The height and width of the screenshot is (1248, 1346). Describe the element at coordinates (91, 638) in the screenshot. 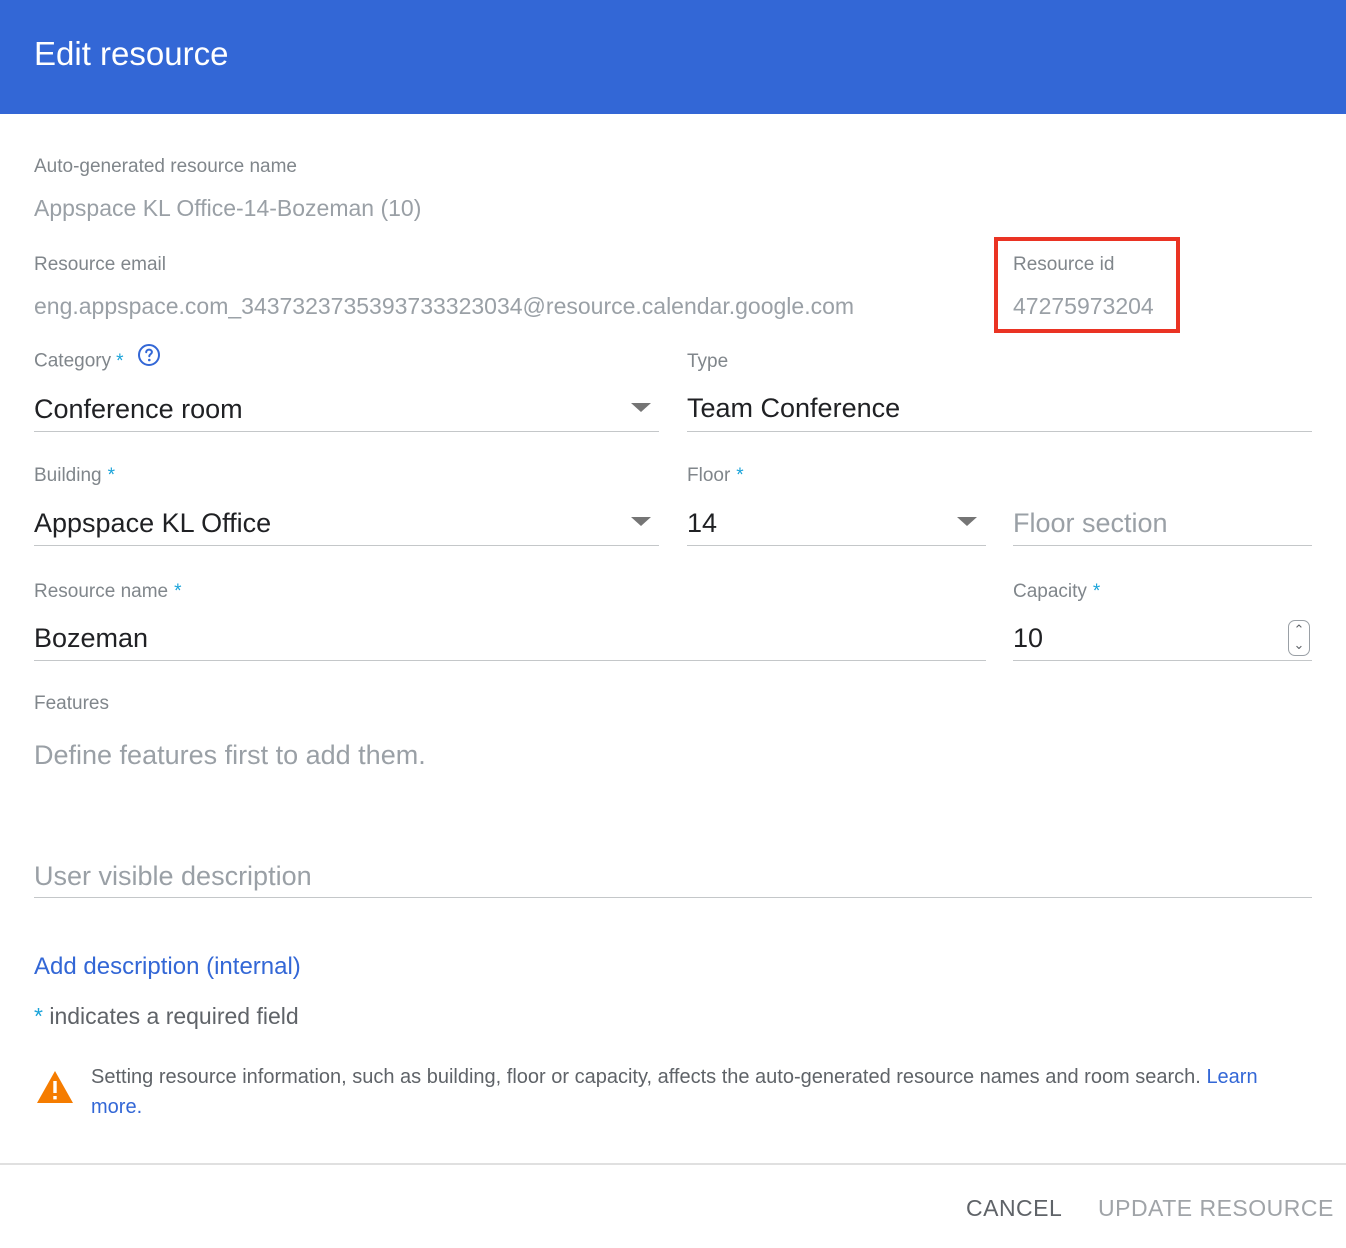

I see `resource-name-input: Bozeman` at that location.